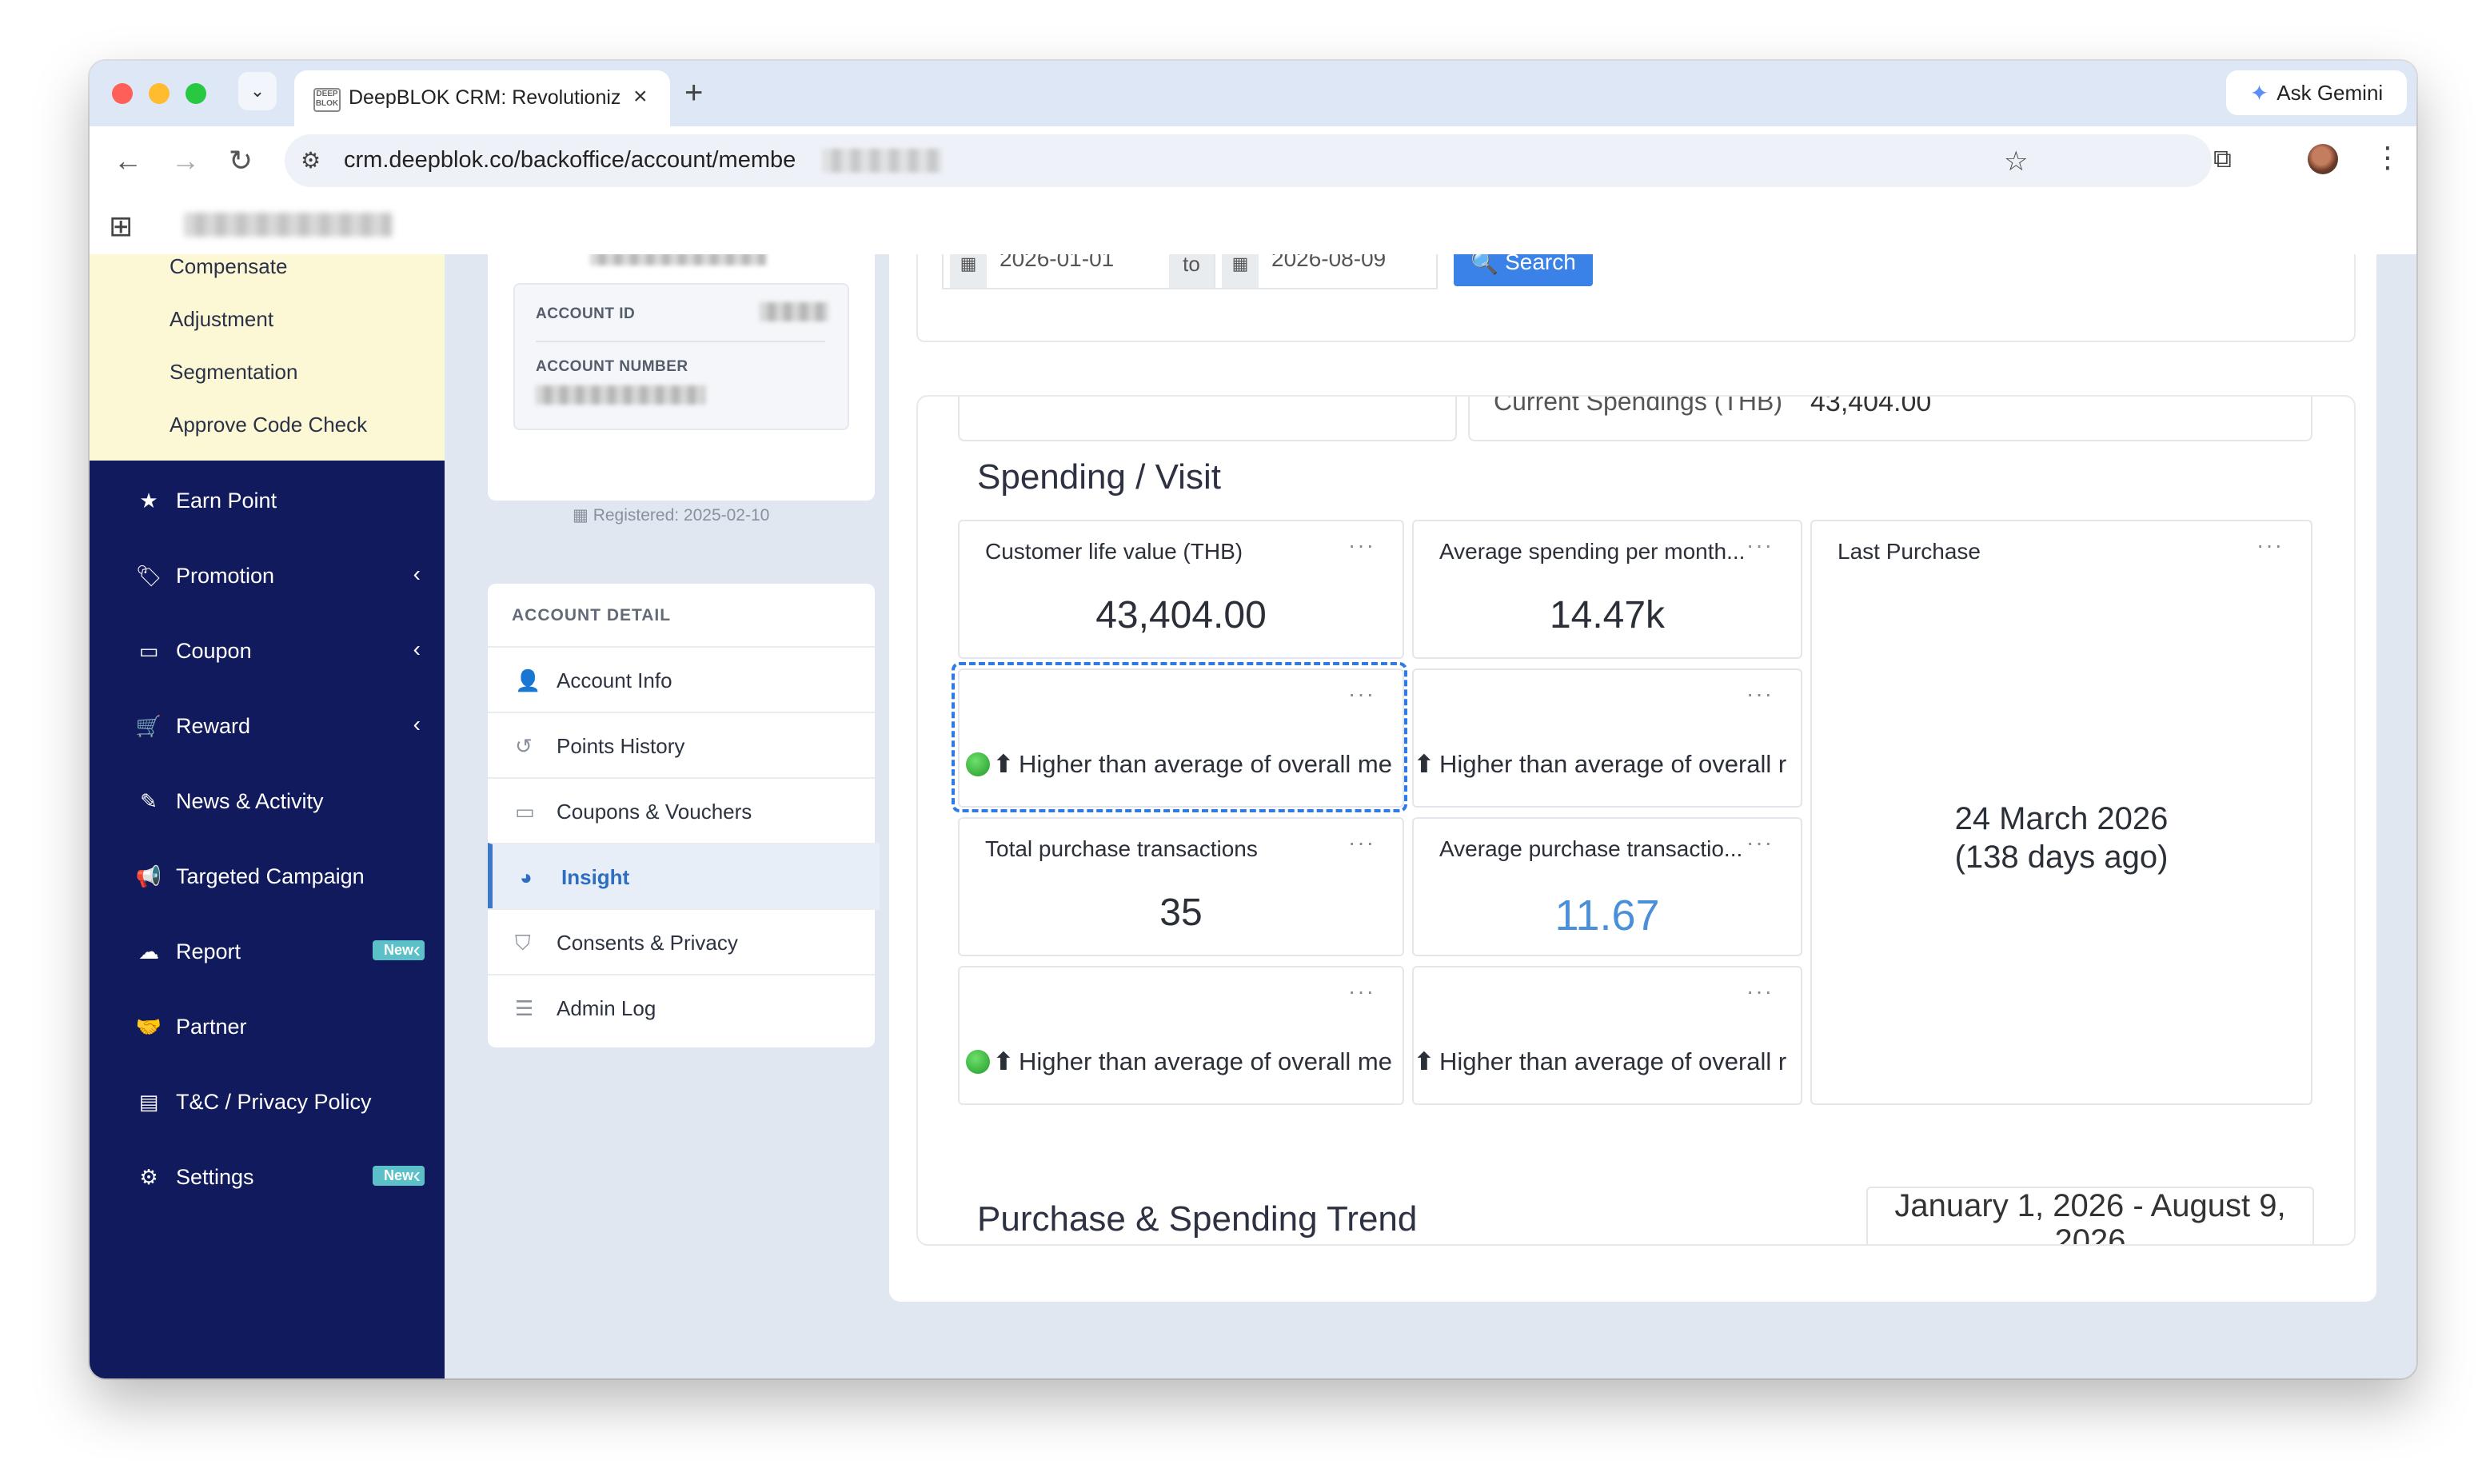 Image resolution: width=2482 pixels, height=1484 pixels. I want to click on extensions-icon: ⧉, so click(2222, 159).